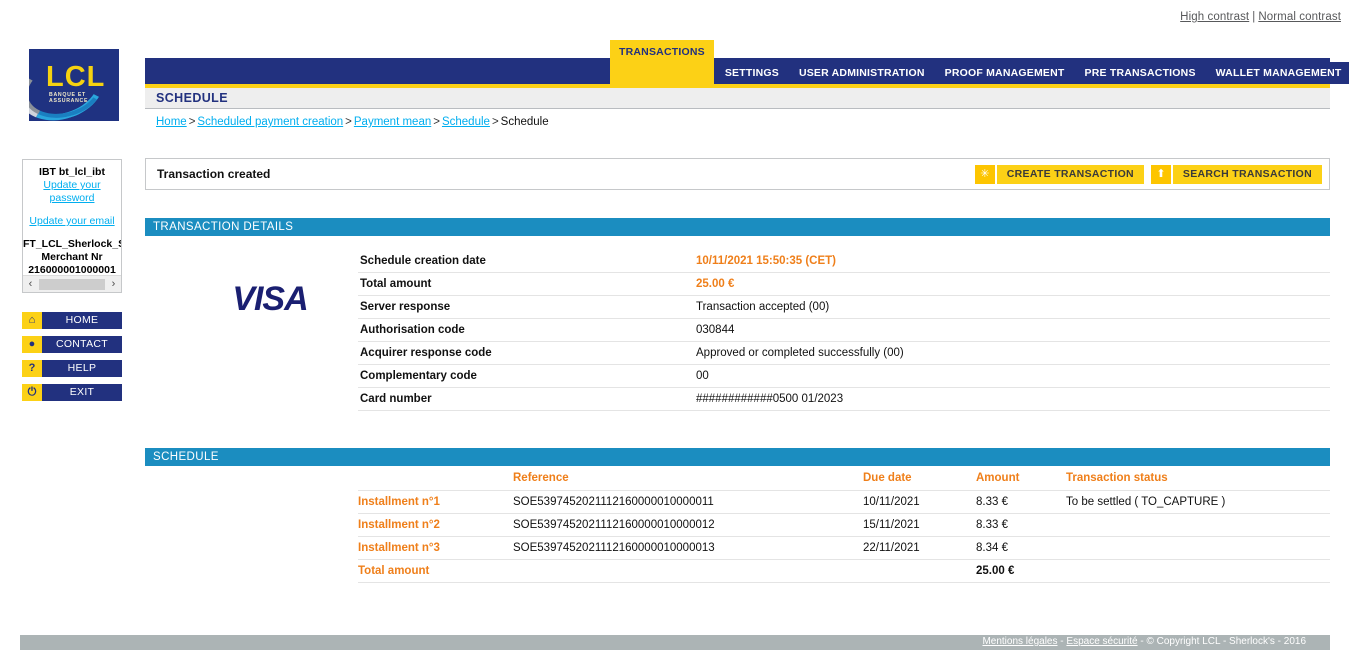 The width and height of the screenshot is (1349, 657). What do you see at coordinates (392, 122) in the screenshot?
I see `breadcrumb-link-2: Payment mean` at bounding box center [392, 122].